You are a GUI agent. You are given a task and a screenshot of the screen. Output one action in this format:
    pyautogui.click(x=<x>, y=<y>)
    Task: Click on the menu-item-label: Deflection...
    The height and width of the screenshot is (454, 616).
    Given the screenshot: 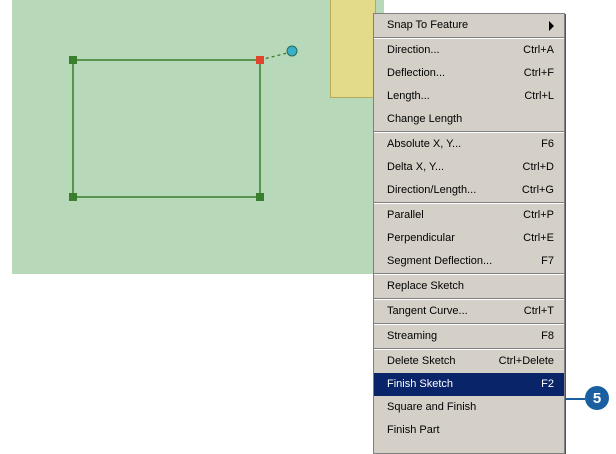 What is the action you would take?
    pyautogui.click(x=416, y=73)
    